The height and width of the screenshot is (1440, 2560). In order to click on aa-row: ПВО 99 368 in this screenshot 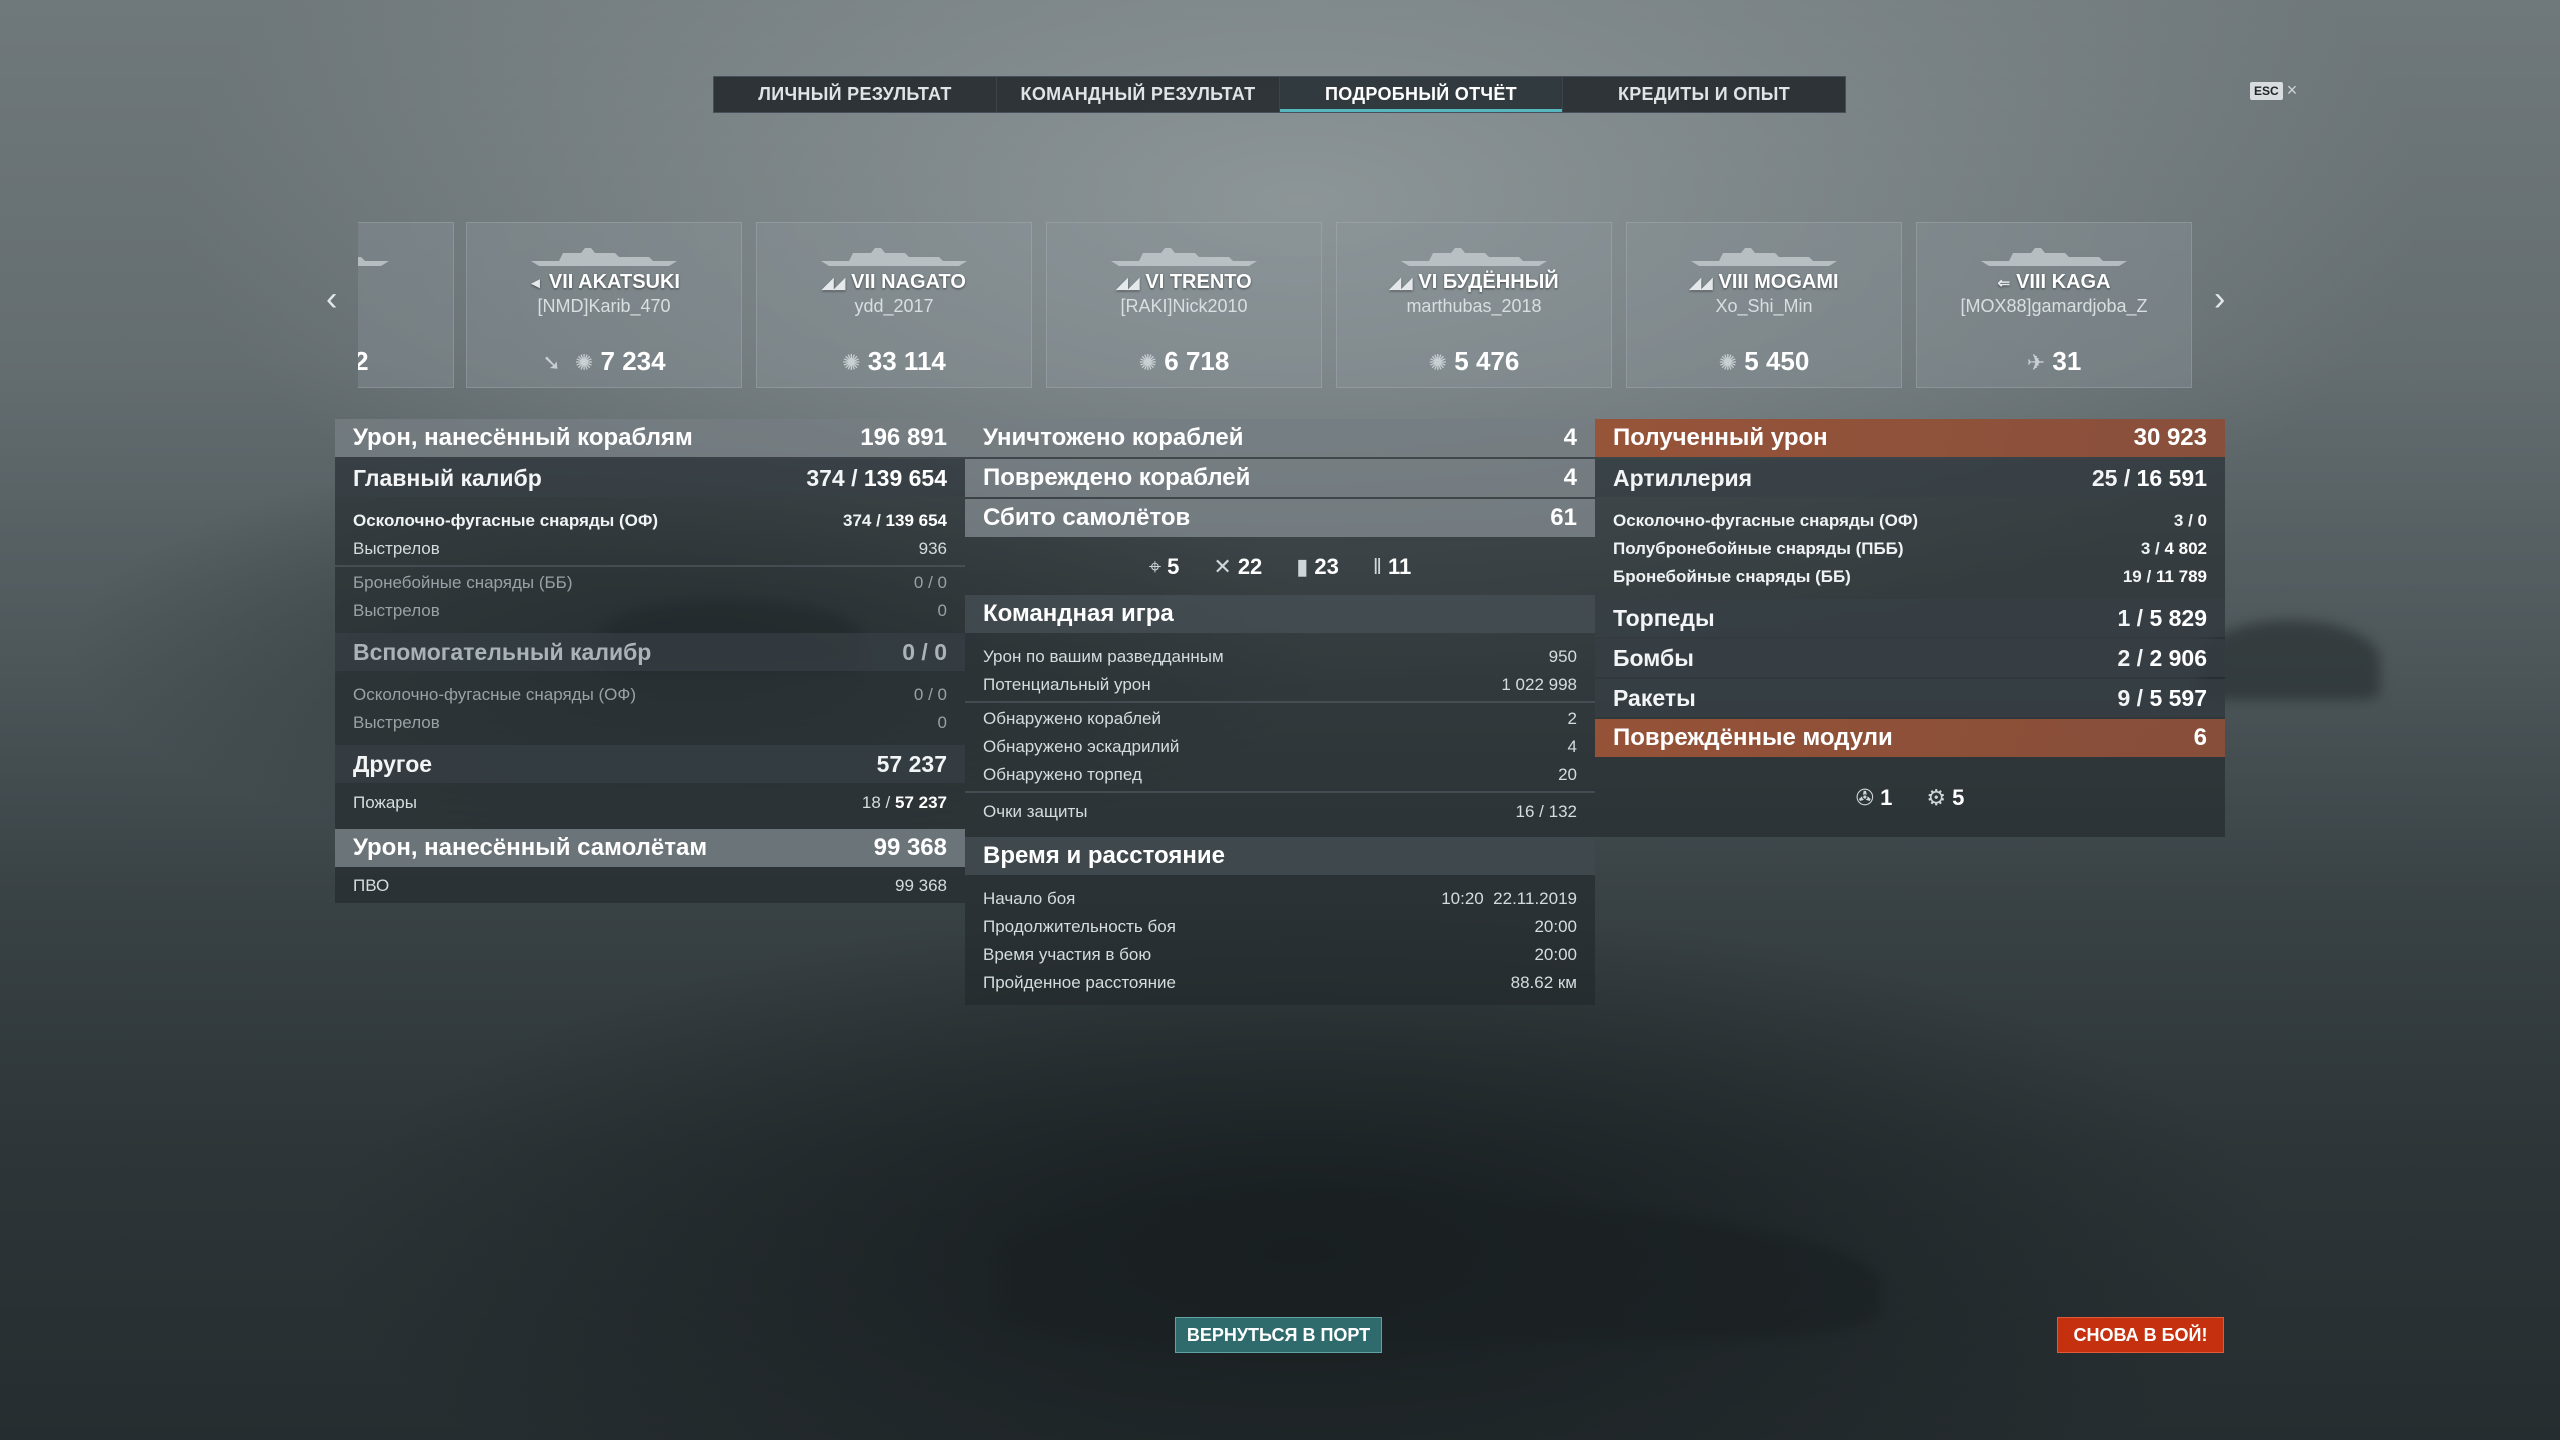, I will do `click(650, 886)`.